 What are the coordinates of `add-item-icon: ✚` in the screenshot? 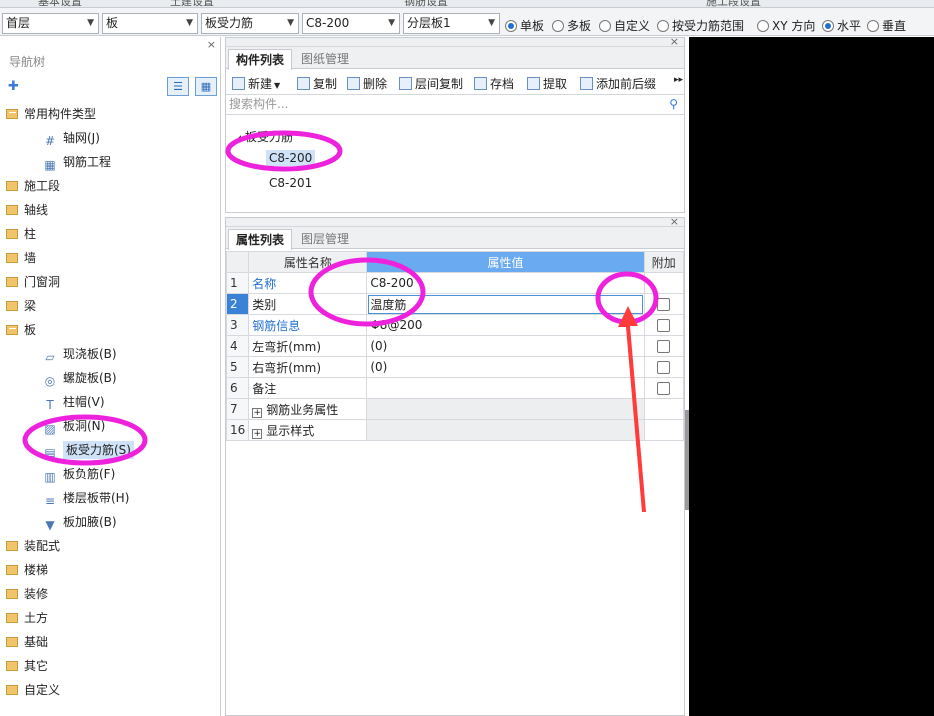 It's located at (13, 86).